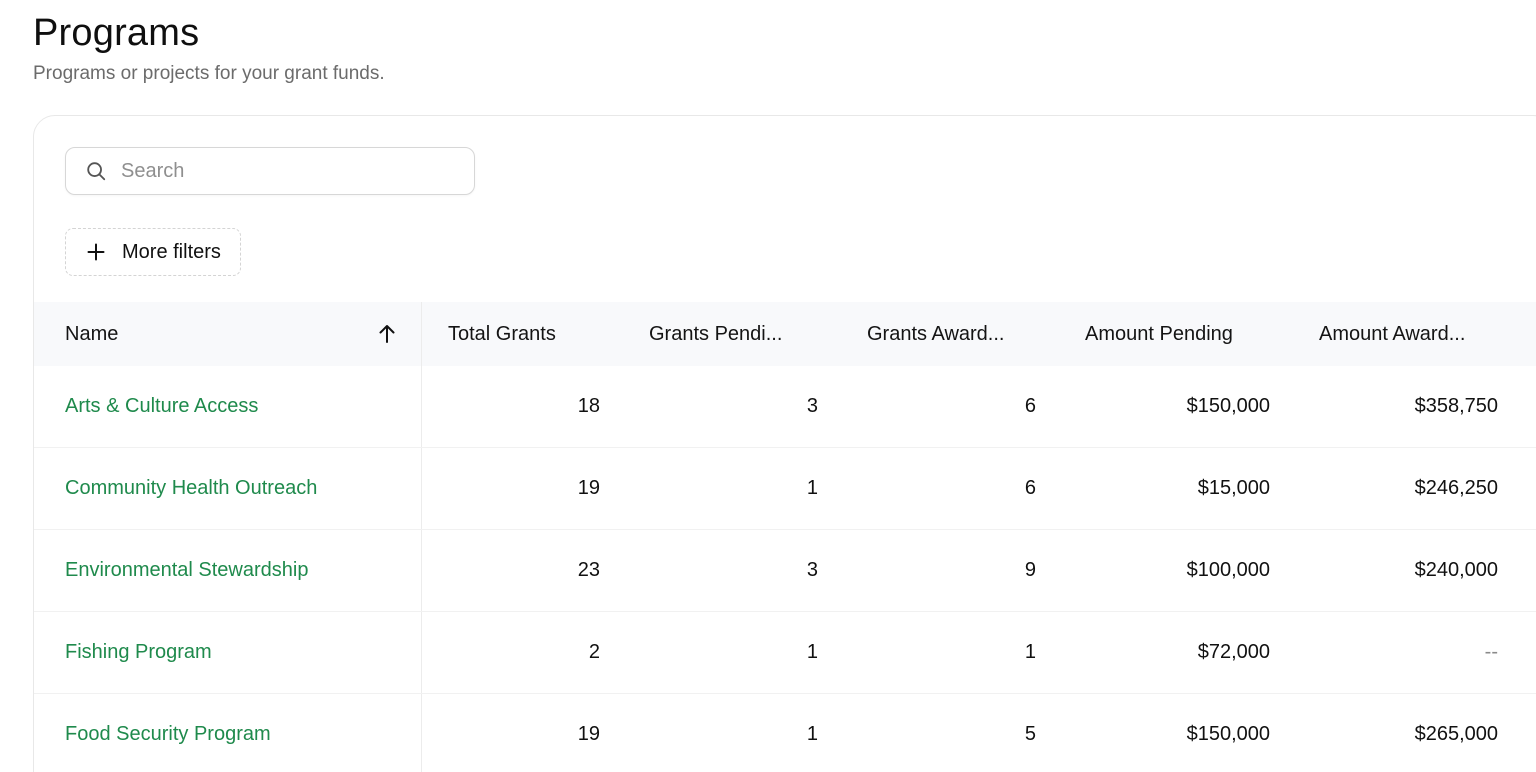 The width and height of the screenshot is (1536, 772). What do you see at coordinates (1456, 570) in the screenshot?
I see `amount-awarded-cell: $240,000` at bounding box center [1456, 570].